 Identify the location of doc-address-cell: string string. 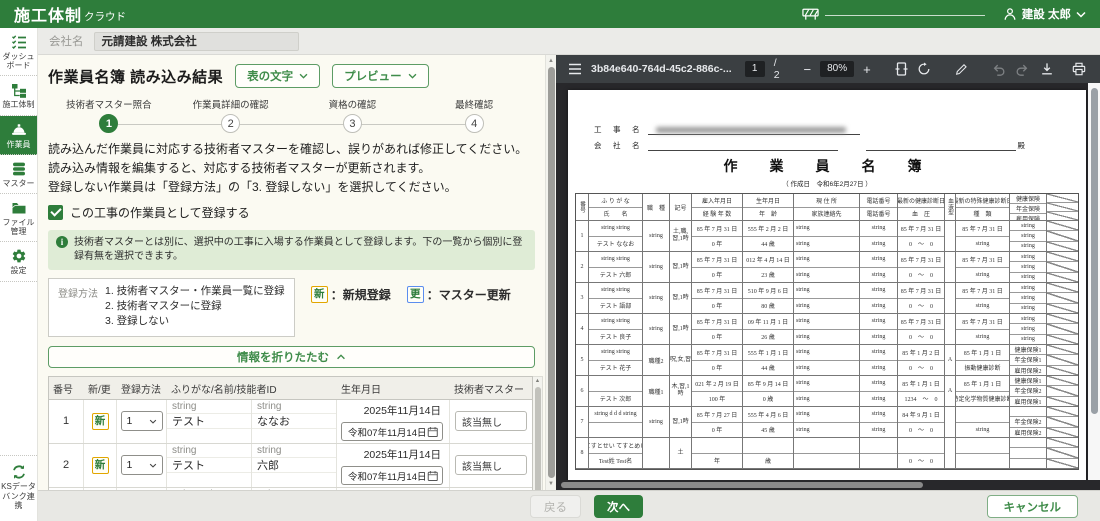
(827, 360).